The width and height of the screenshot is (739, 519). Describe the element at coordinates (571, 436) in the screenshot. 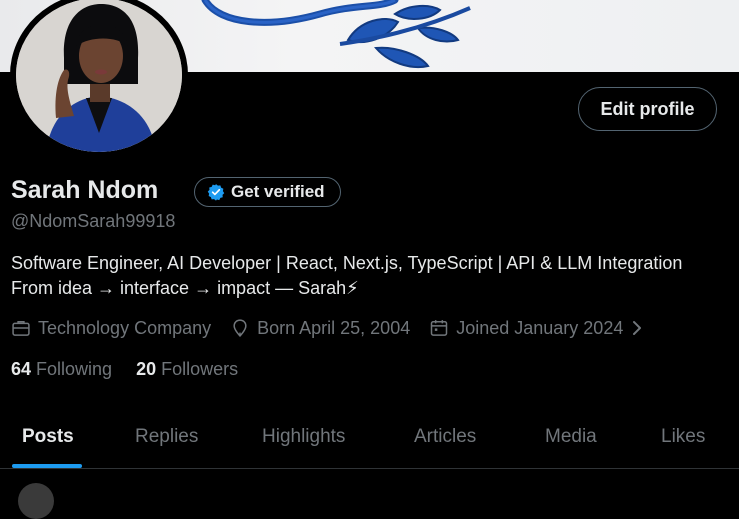

I see `tab-media: Media` at that location.